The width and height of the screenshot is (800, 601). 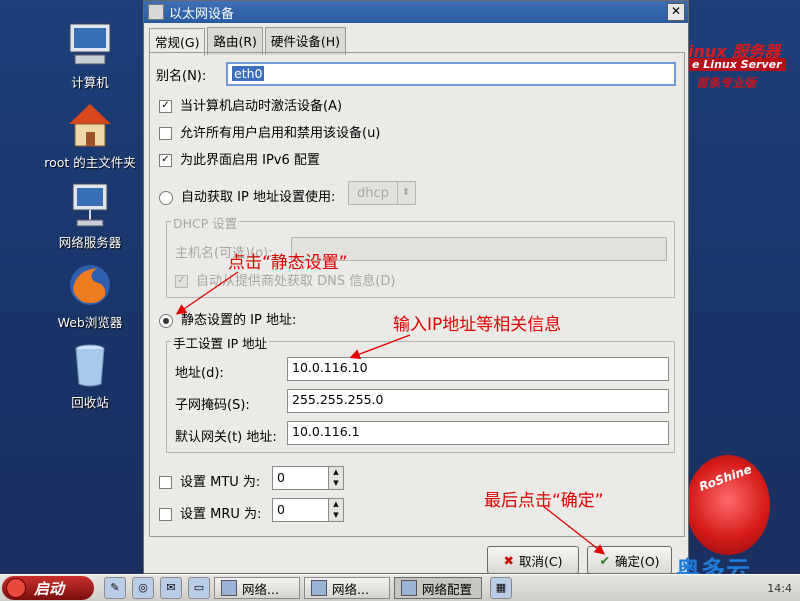 I want to click on address-value: 10.0.116.10, so click(x=330, y=367).